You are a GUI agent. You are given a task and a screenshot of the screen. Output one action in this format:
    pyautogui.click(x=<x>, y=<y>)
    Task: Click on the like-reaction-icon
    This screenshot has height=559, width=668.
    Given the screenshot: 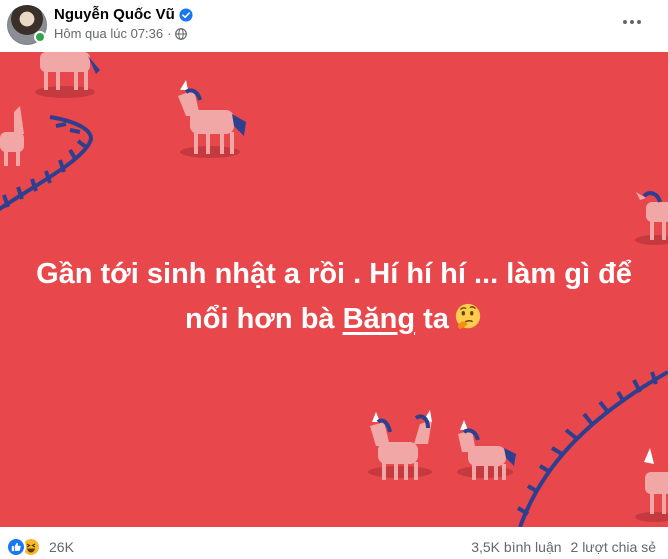 What is the action you would take?
    pyautogui.click(x=16, y=547)
    